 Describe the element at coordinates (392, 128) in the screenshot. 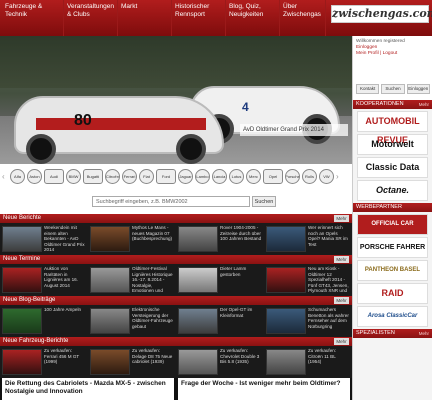

I see `automobil-revue-logo: AUTOMOBIL REVUE` at that location.